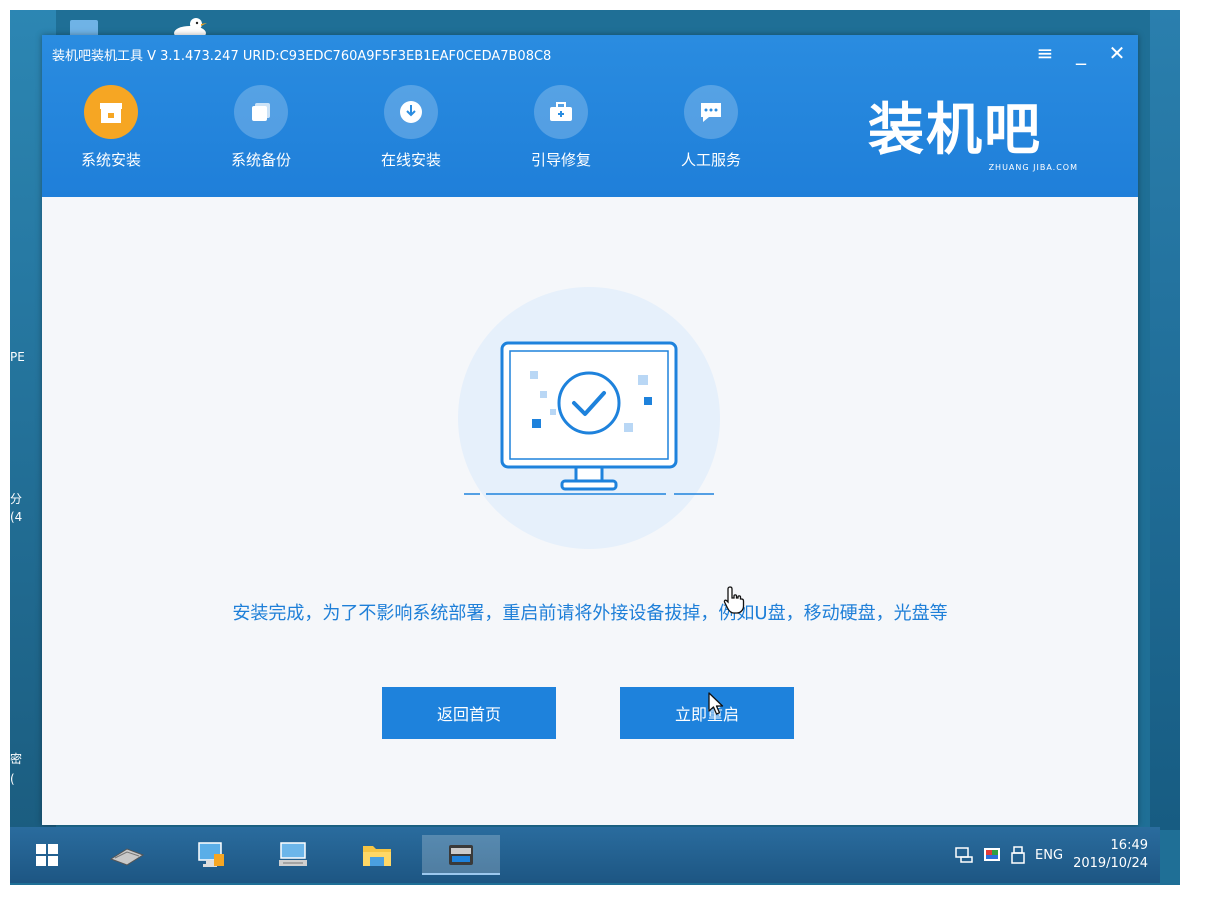 This screenshot has height=916, width=1229. What do you see at coordinates (590, 613) in the screenshot?
I see `install-complete-message: 安装完成，为了不影响系统部署，重启前请将外接设备拔掉，例如U盘，移动硬盘，光盘等` at bounding box center [590, 613].